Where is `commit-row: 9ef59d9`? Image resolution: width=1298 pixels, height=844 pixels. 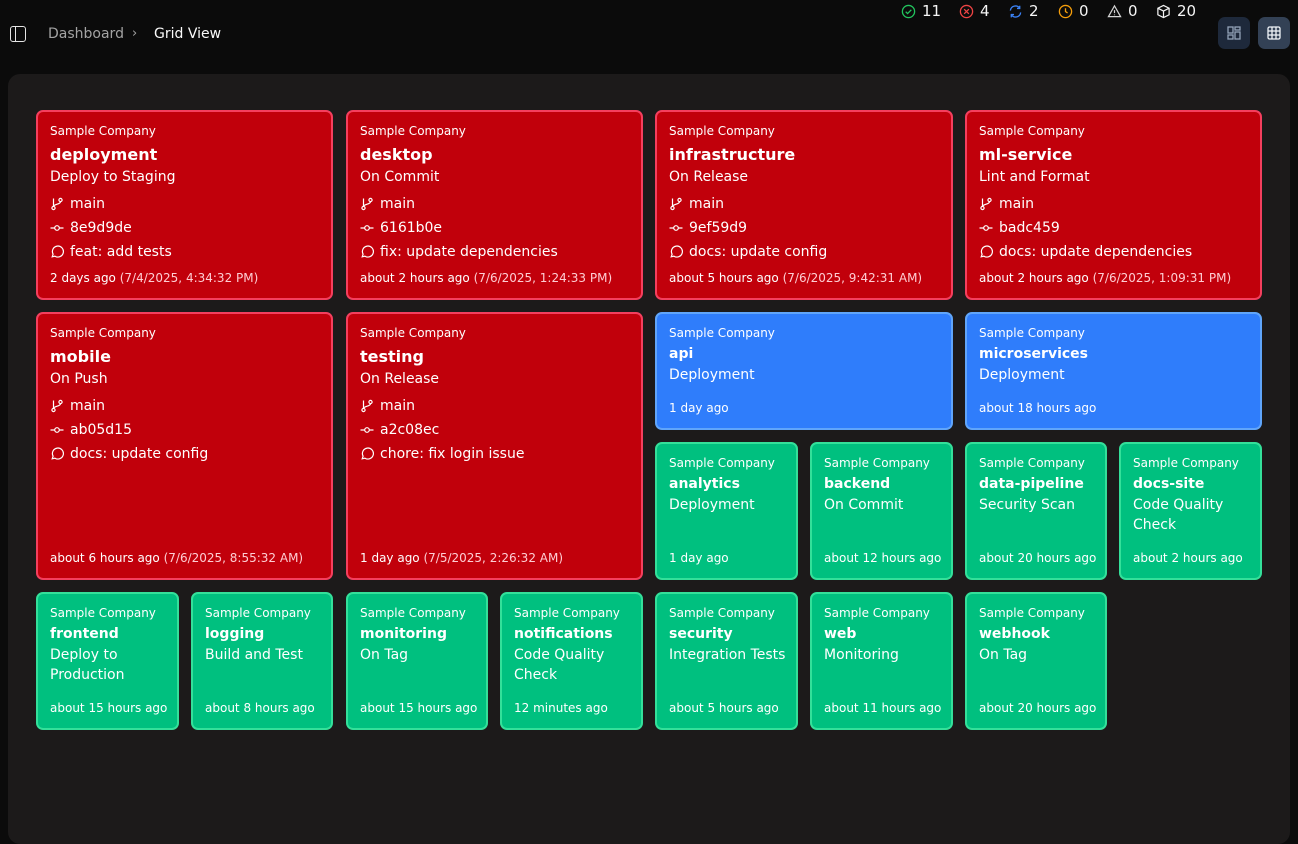 commit-row: 9ef59d9 is located at coordinates (708, 228).